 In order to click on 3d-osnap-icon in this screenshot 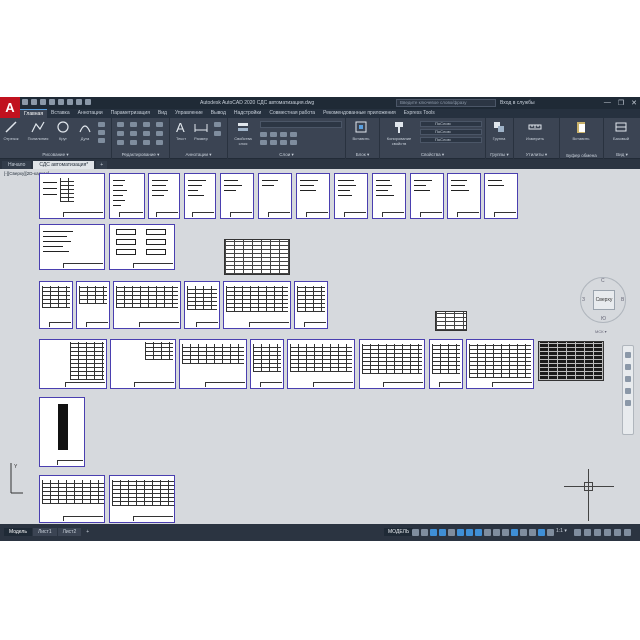, I will do `click(505, 532)`.